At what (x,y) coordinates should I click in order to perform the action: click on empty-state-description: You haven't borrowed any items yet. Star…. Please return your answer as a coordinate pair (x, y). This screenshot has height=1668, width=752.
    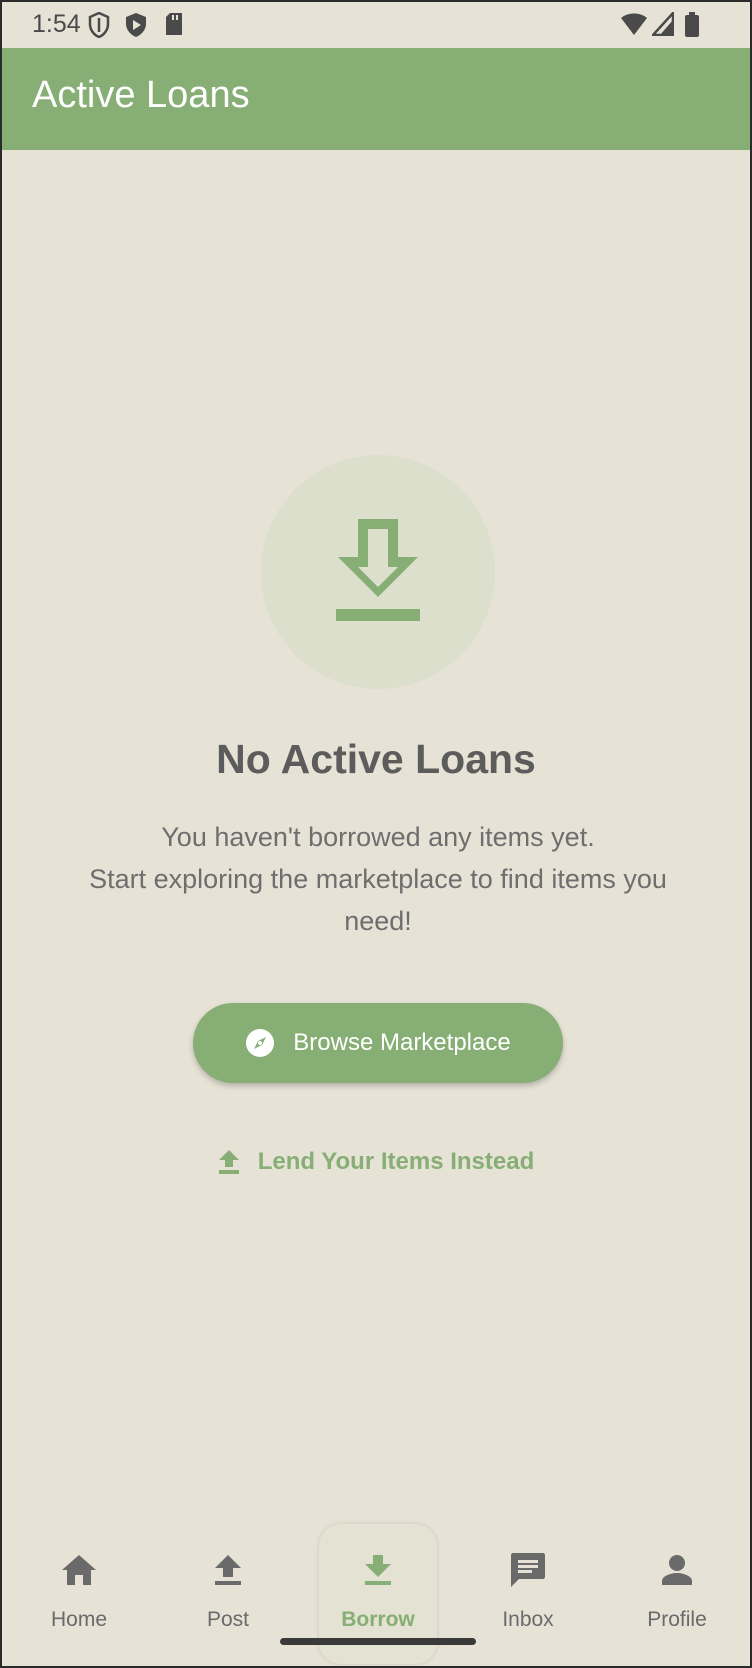
    Looking at the image, I should click on (378, 879).